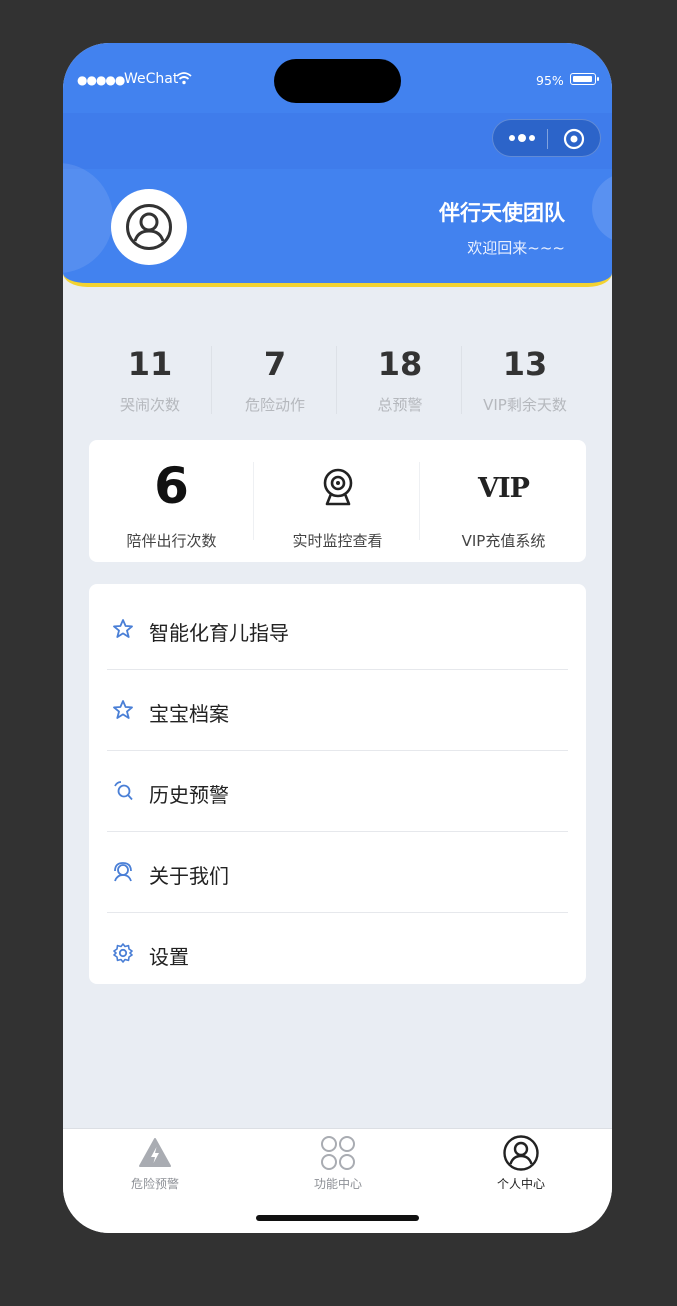 Image resolution: width=677 pixels, height=1306 pixels. I want to click on grid-icon, so click(338, 1153).